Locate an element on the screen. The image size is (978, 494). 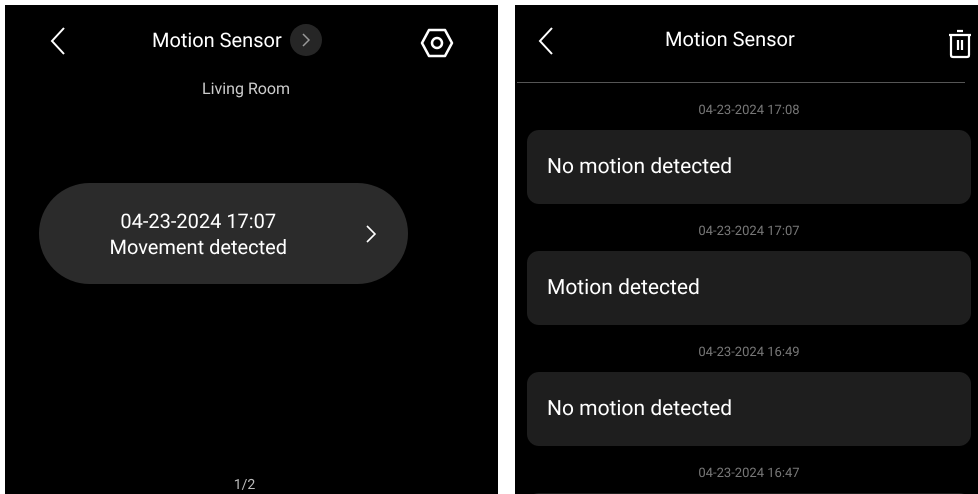
page-indicator: 1/2 is located at coordinates (245, 485).